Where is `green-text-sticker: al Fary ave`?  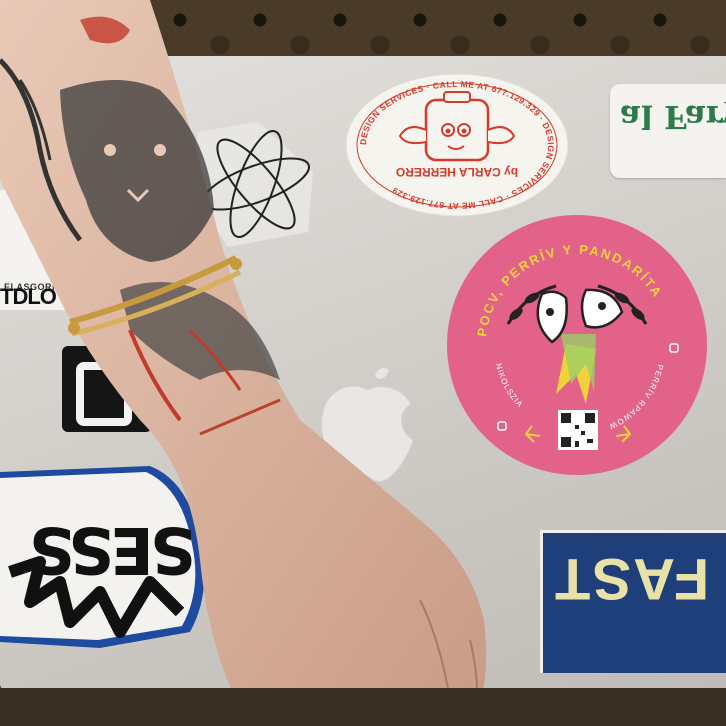
green-text-sticker: al Fary ave is located at coordinates (668, 131).